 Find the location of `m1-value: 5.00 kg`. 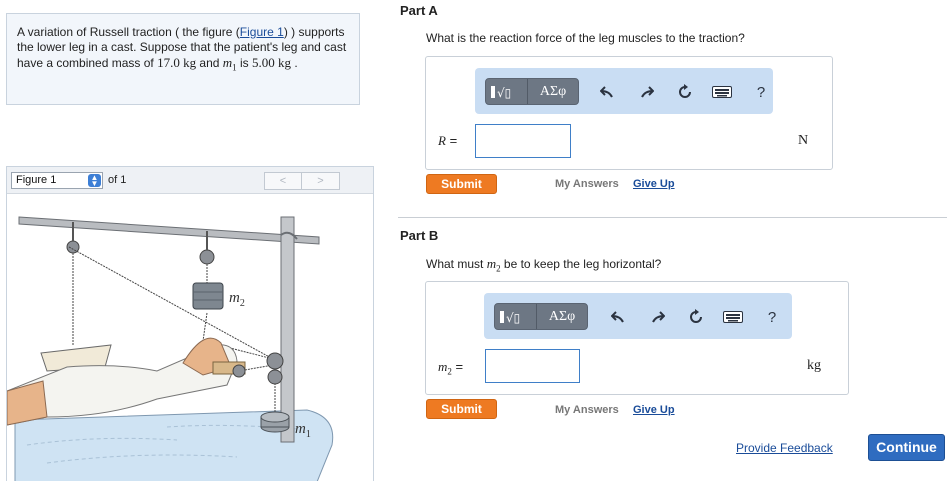

m1-value: 5.00 kg is located at coordinates (272, 62).